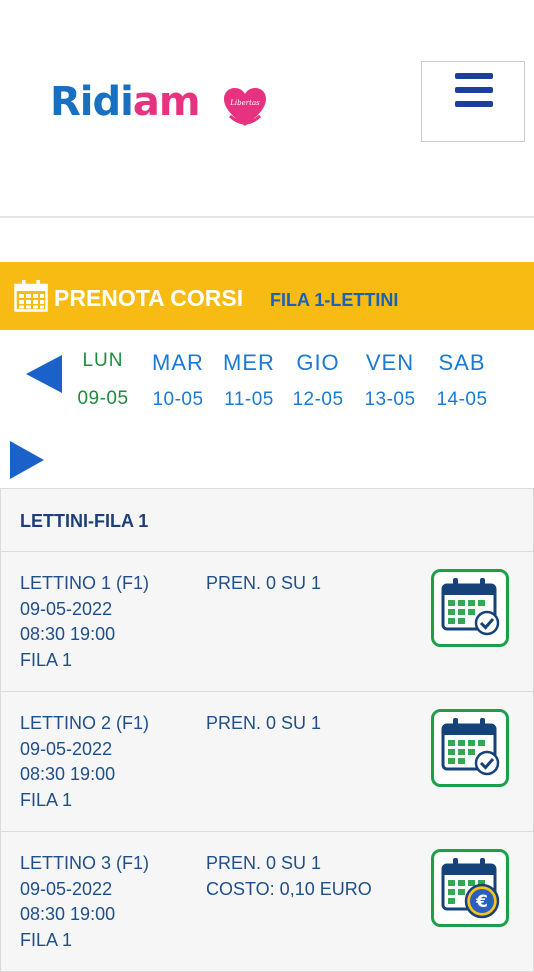 The width and height of the screenshot is (534, 972). I want to click on calendar-icon, so click(31, 296).